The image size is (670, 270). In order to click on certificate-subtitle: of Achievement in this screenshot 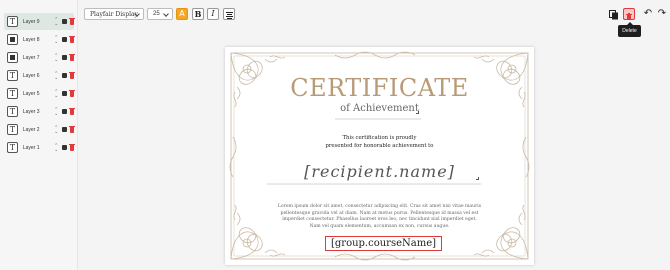, I will do `click(379, 108)`.